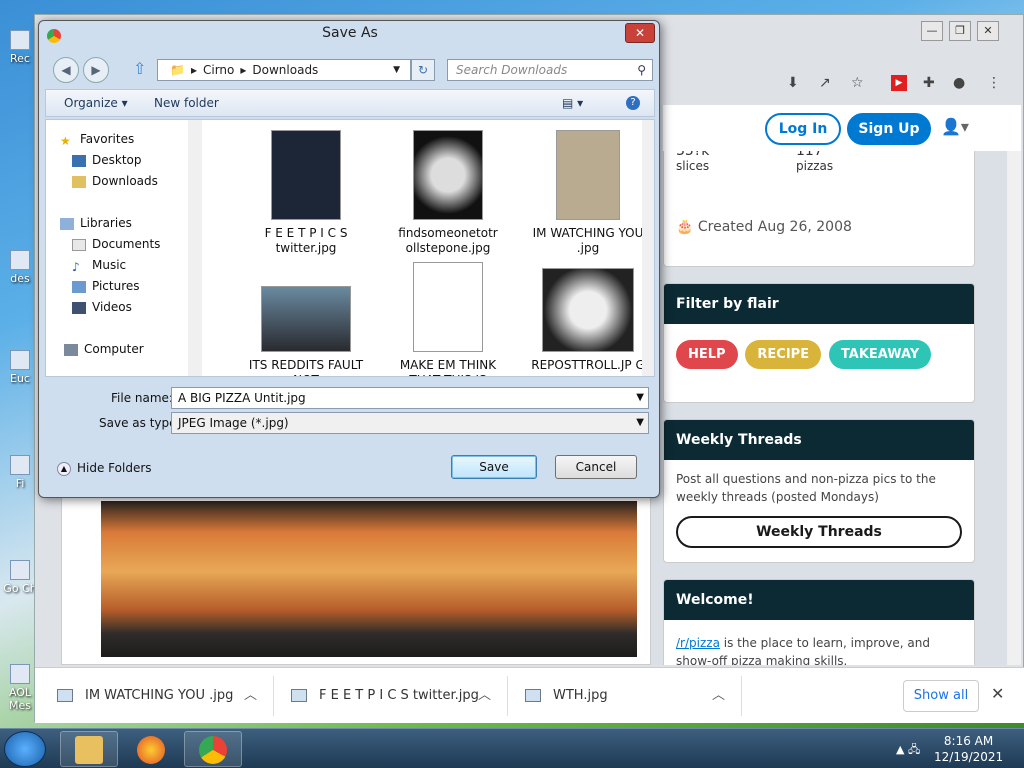 This screenshot has height=768, width=1024. Describe the element at coordinates (410, 398) in the screenshot. I see `file-name-input: A BIG PIZZA Untit.jpg ▼` at that location.